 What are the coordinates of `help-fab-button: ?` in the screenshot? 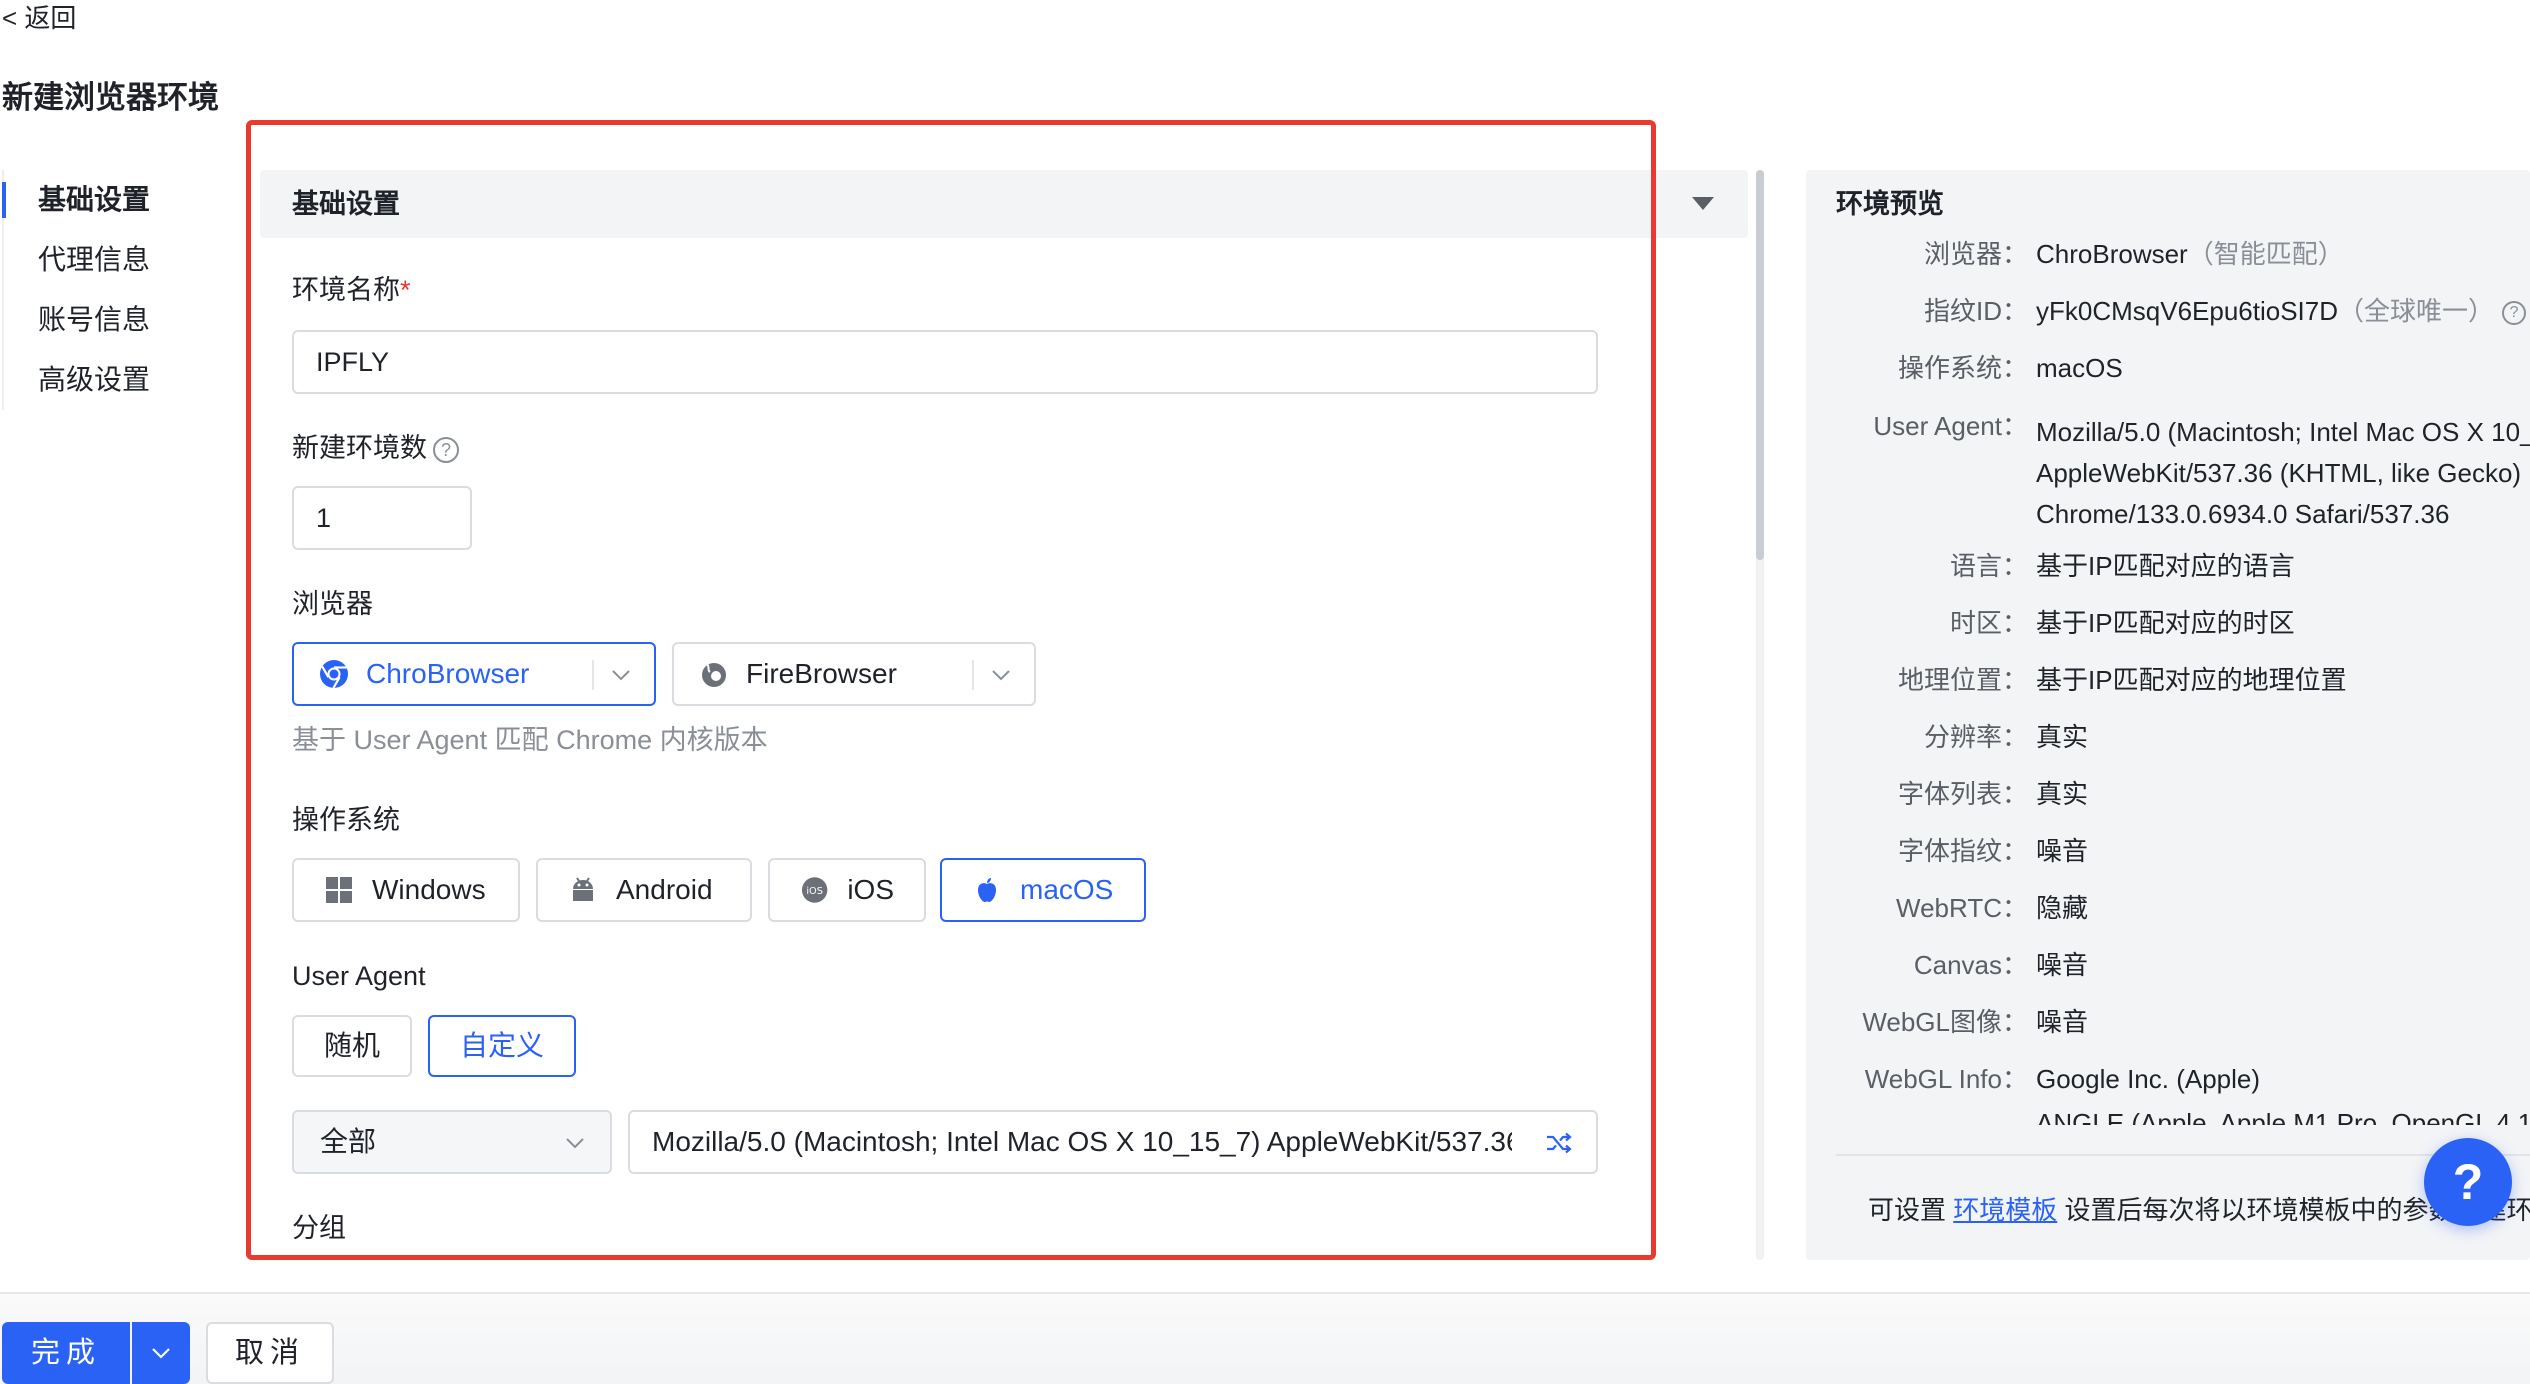 It's located at (2468, 1182).